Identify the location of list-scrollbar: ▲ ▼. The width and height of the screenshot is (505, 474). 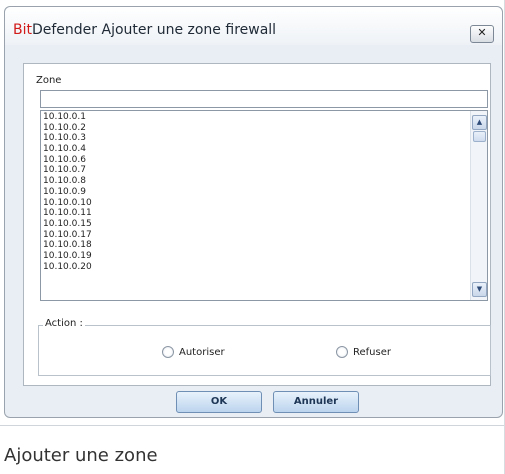
(478, 205).